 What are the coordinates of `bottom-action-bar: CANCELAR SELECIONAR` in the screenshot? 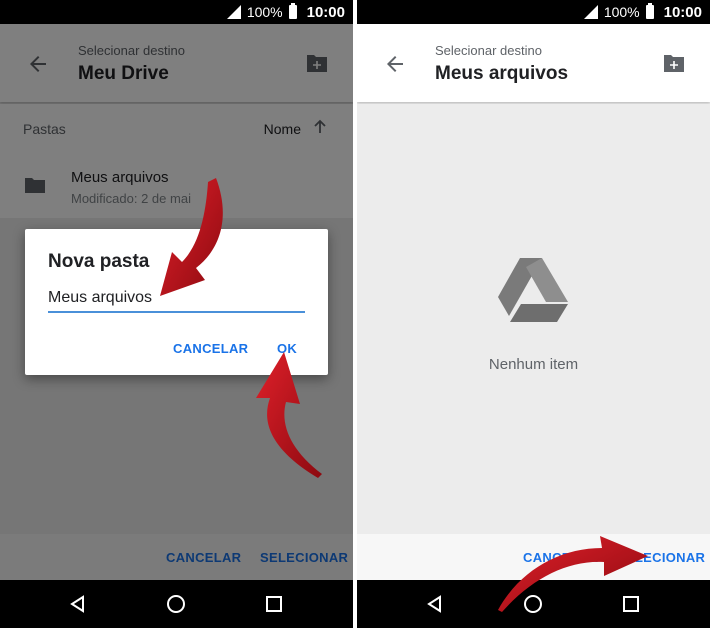 It's located at (533, 557).